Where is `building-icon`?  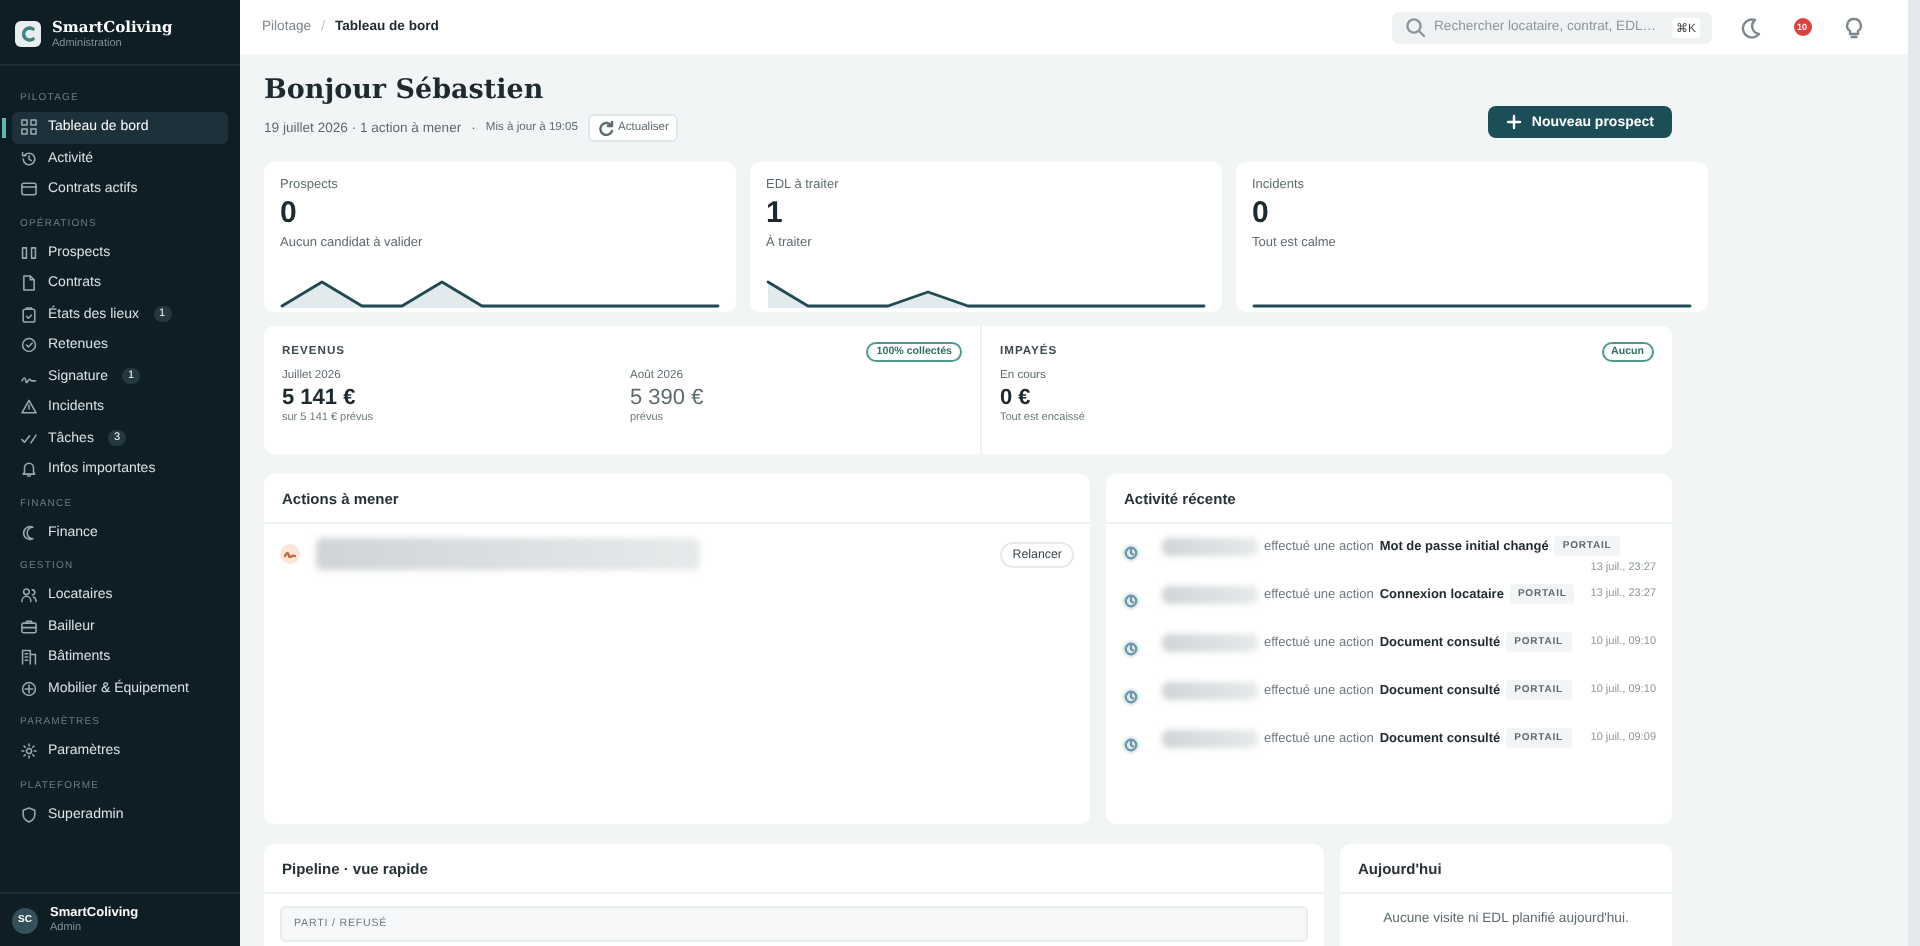 building-icon is located at coordinates (29, 657).